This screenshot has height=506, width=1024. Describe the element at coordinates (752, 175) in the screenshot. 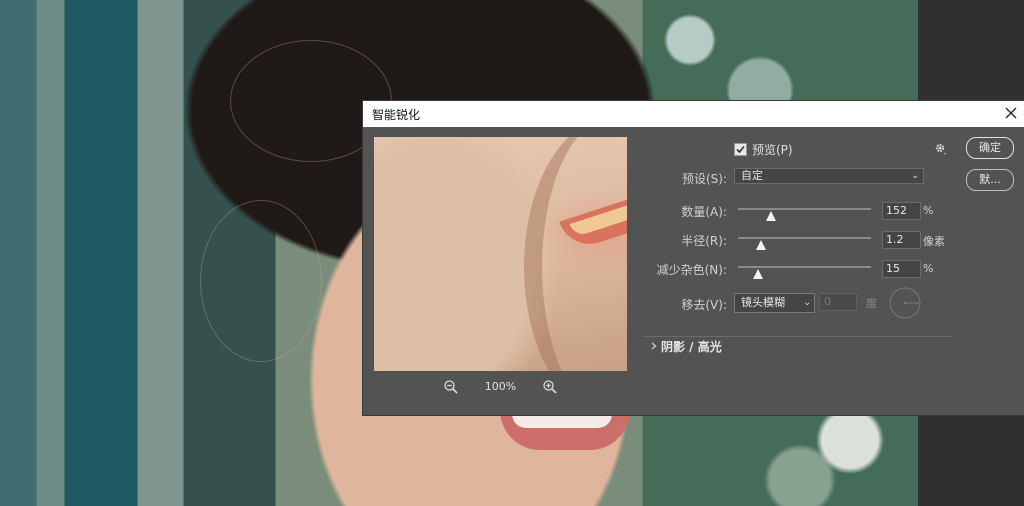

I see `preset-value: 自定` at that location.